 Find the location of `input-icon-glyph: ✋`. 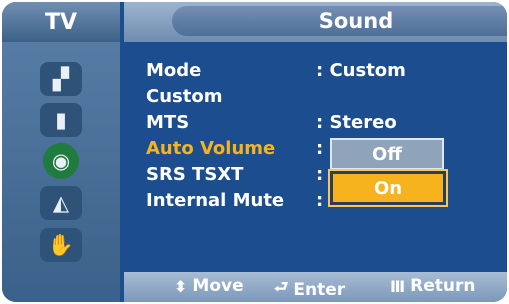

input-icon-glyph: ✋ is located at coordinates (61, 244).